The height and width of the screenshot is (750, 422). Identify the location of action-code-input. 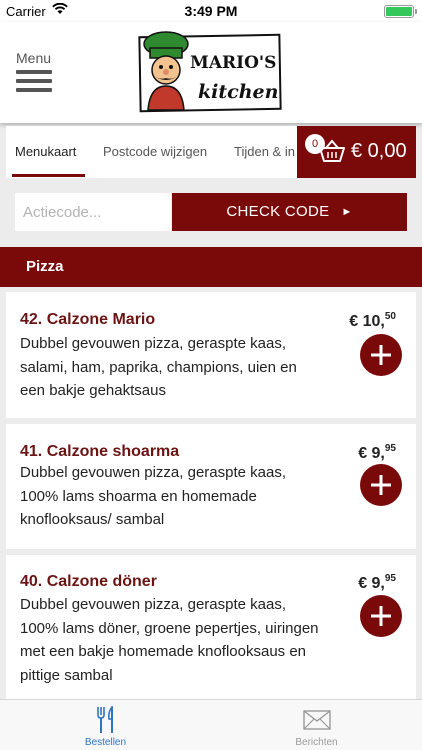
(93, 212).